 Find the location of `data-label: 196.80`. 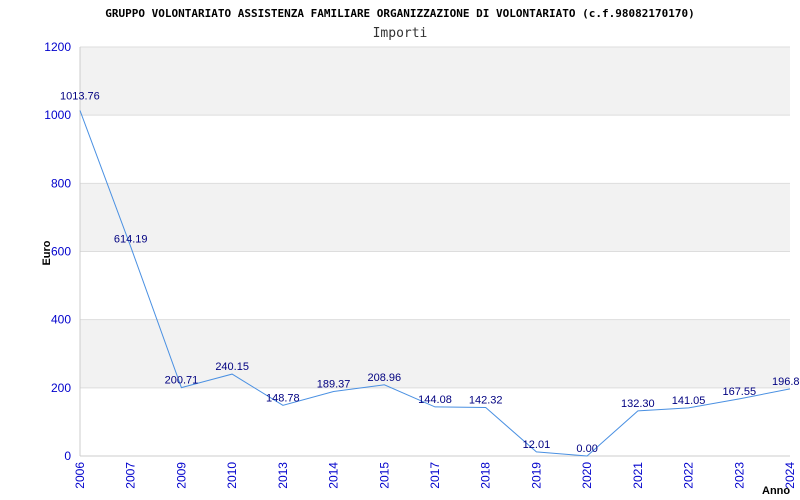

data-label: 196.80 is located at coordinates (786, 382).